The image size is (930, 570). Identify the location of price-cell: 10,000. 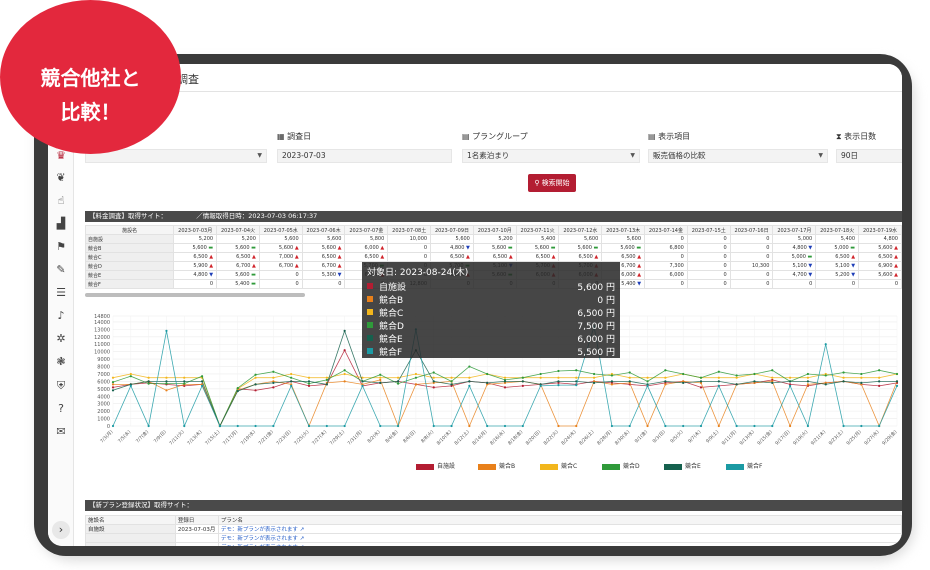
(409, 239).